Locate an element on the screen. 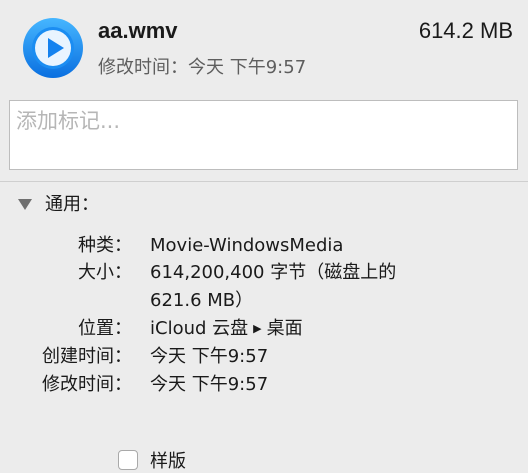 Image resolution: width=528 pixels, height=473 pixels. file-size: 614.2 MB is located at coordinates (465, 30).